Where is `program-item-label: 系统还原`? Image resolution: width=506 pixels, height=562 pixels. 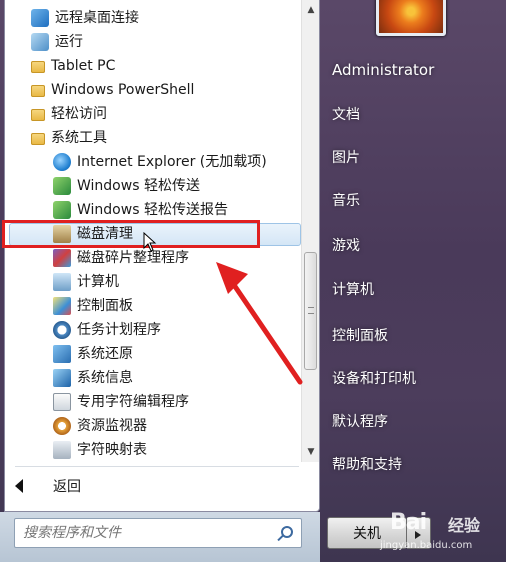 program-item-label: 系统还原 is located at coordinates (105, 354).